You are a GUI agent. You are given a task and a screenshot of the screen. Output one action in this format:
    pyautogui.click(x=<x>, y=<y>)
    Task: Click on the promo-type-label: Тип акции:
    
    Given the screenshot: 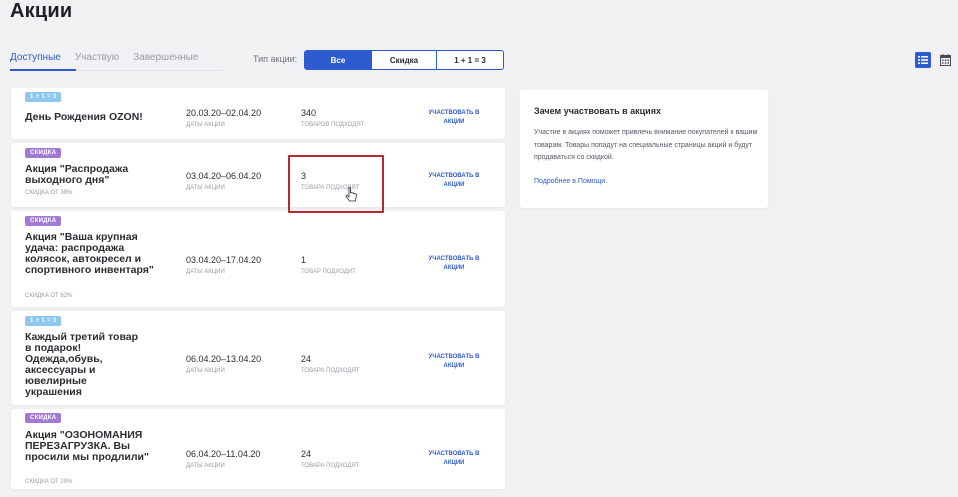 What is the action you would take?
    pyautogui.click(x=275, y=59)
    